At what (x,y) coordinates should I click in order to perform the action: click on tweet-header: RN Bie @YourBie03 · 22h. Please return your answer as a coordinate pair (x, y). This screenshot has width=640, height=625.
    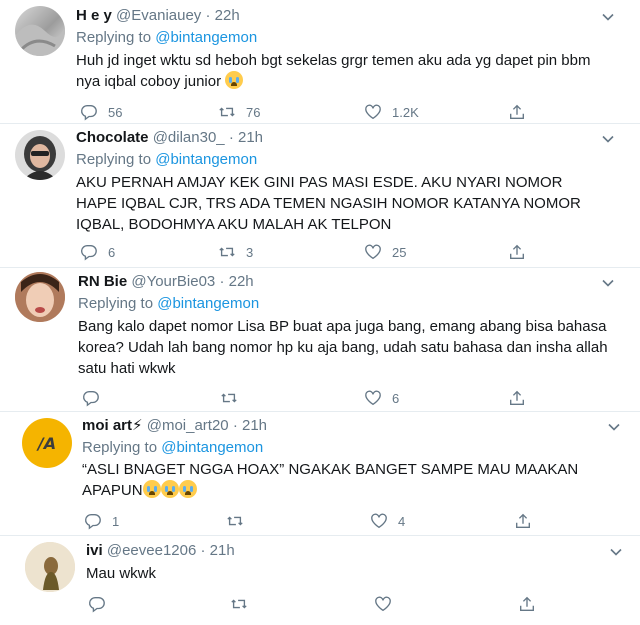
    Looking at the image, I should click on (166, 282).